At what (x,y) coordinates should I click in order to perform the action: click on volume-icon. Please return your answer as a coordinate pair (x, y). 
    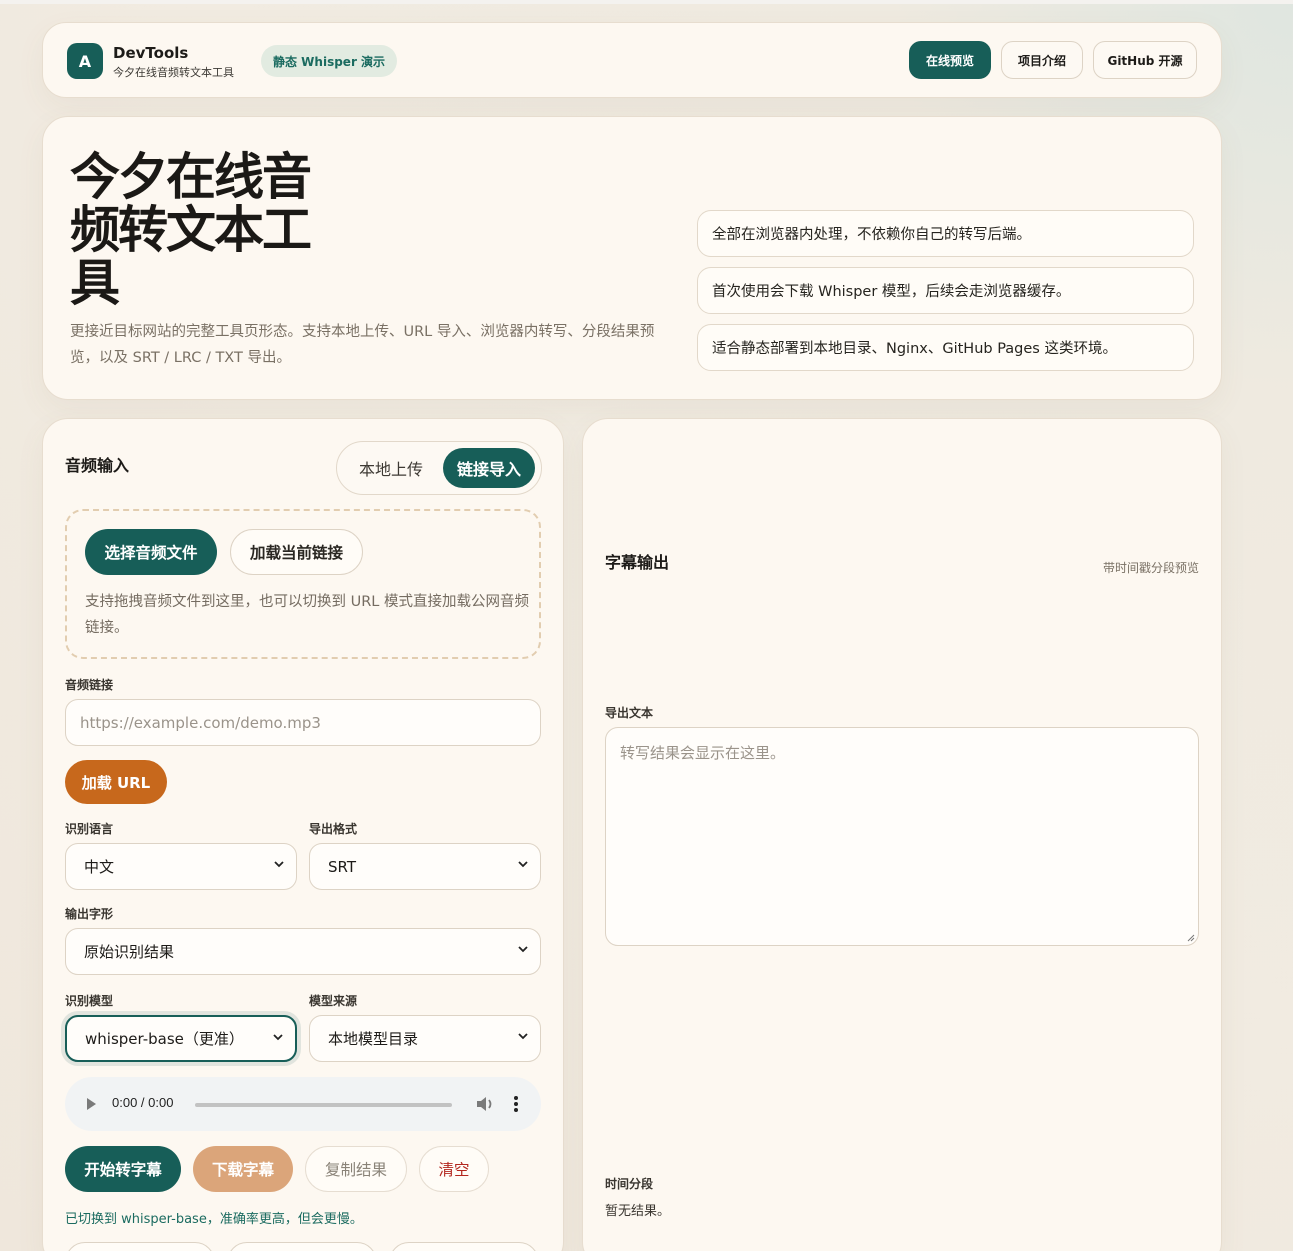
    Looking at the image, I should click on (486, 1104).